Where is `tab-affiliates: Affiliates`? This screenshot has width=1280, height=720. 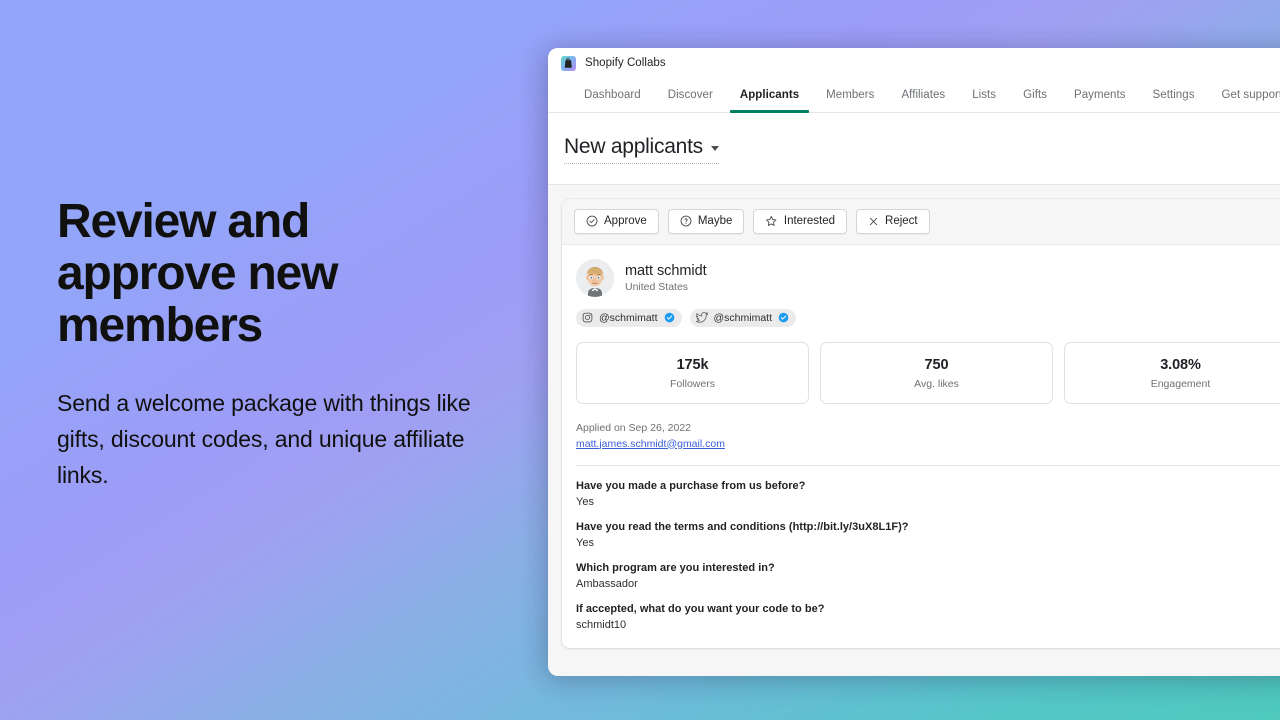
tab-affiliates: Affiliates is located at coordinates (923, 95).